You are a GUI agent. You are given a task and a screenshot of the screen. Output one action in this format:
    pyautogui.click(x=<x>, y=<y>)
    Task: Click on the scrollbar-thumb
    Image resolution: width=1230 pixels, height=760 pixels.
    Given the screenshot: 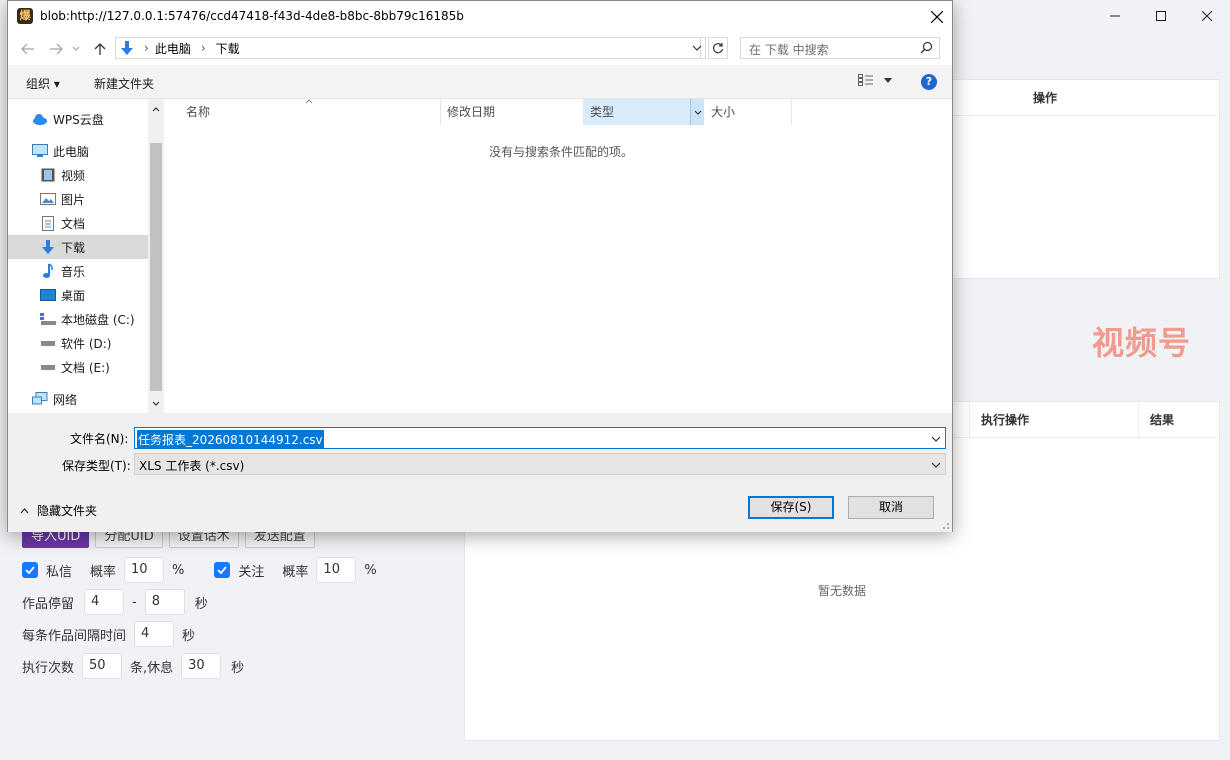 What is the action you would take?
    pyautogui.click(x=156, y=267)
    